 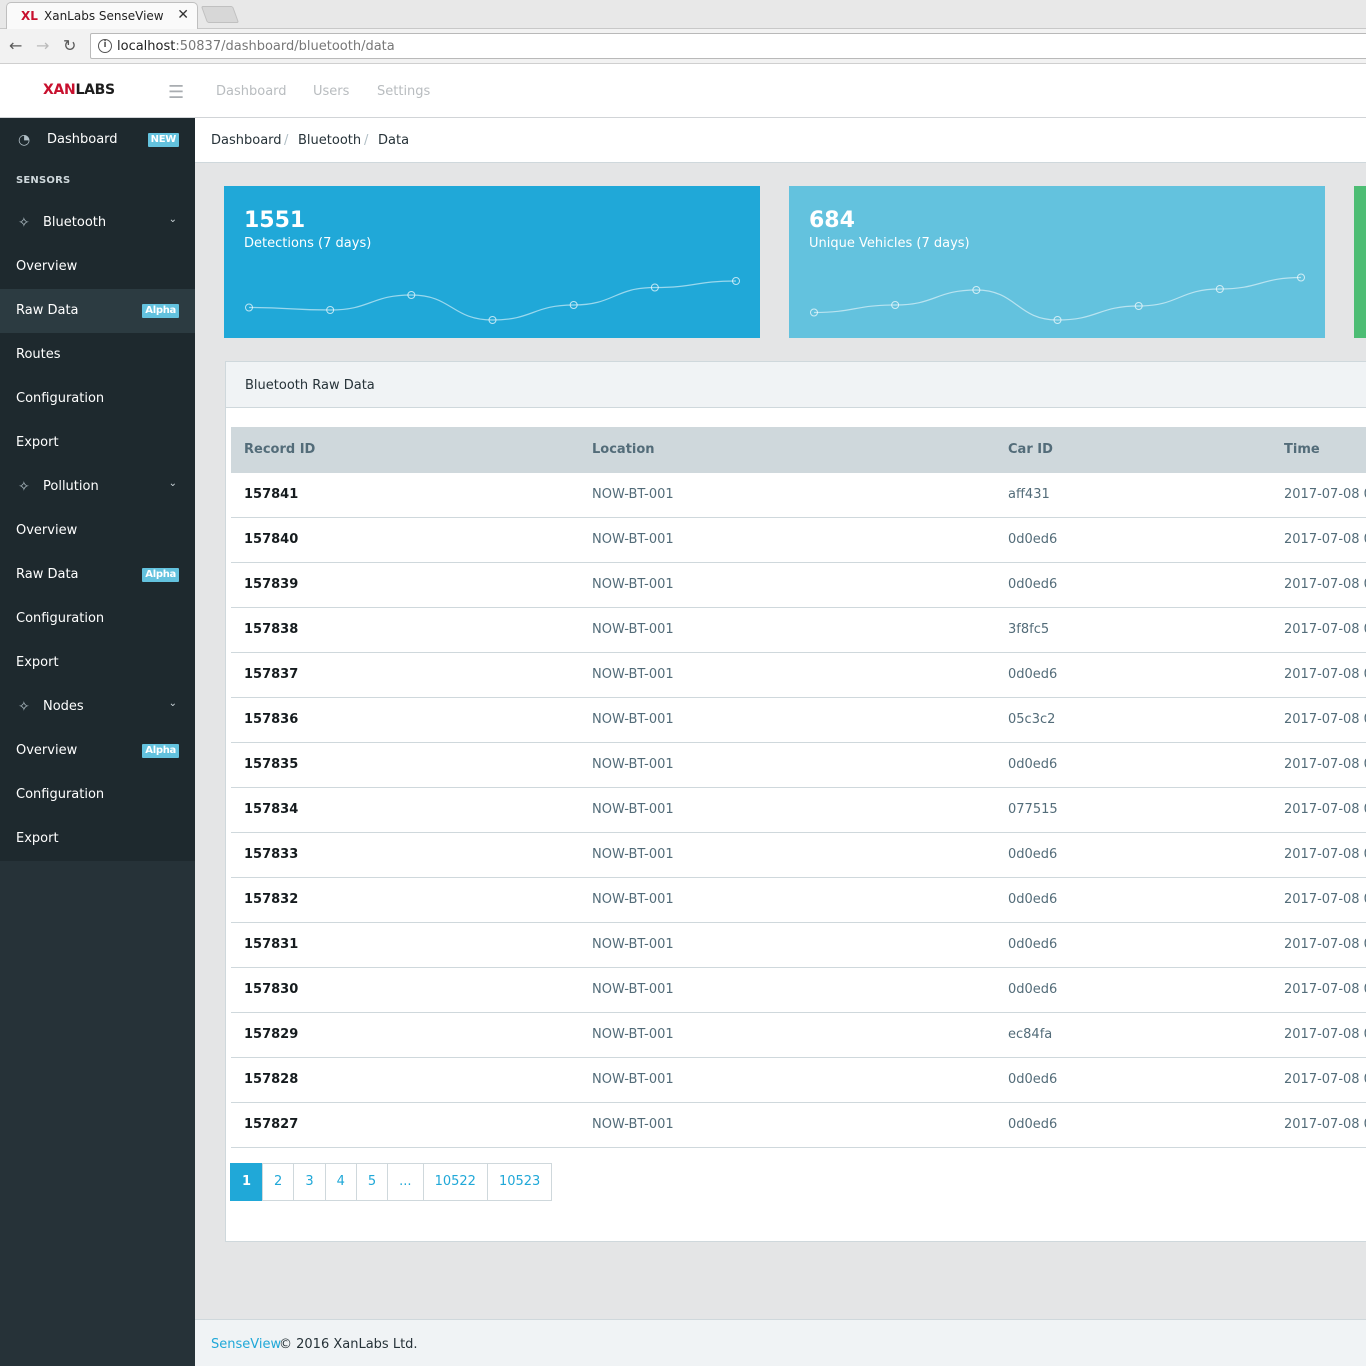 What do you see at coordinates (340, 1182) in the screenshot?
I see `page-button: 4` at bounding box center [340, 1182].